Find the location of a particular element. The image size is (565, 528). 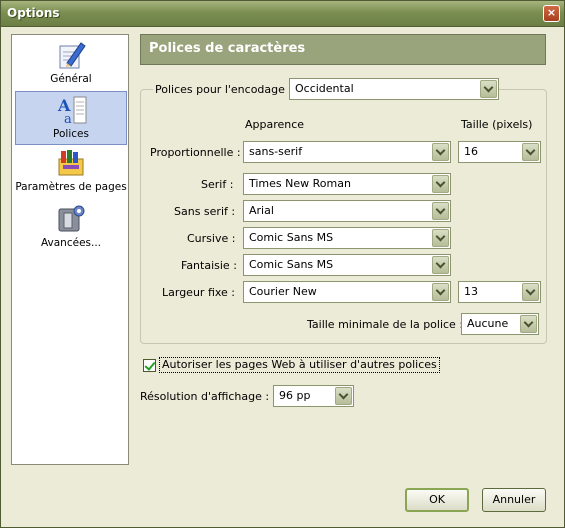

cursive-label: Cursive : is located at coordinates (211, 238).